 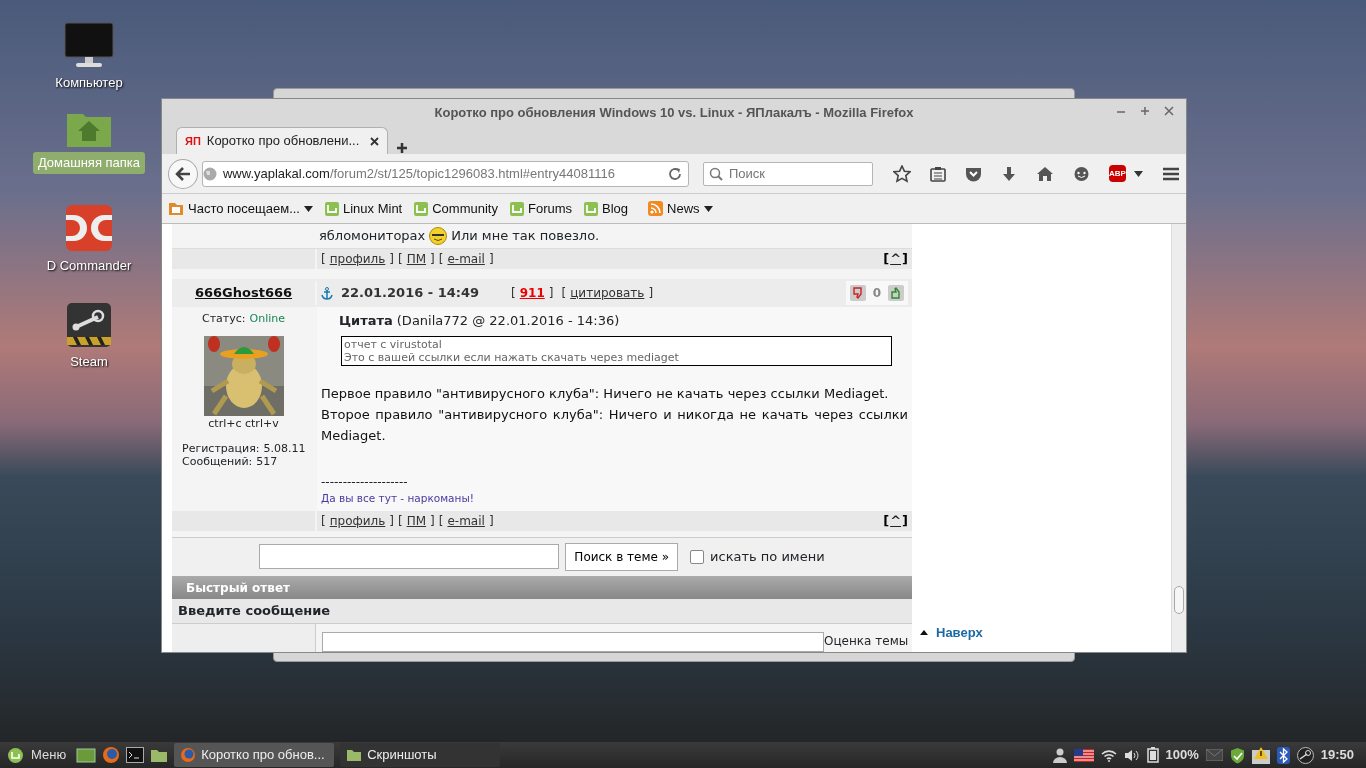 I want to click on monitor-icon, so click(x=89, y=45).